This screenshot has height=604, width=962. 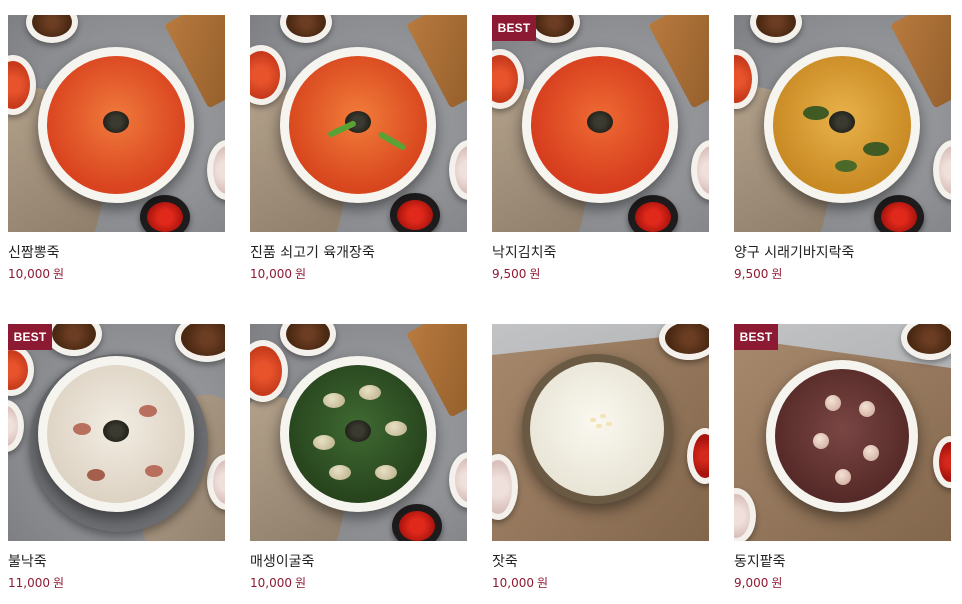 I want to click on product-price: 11,000 원, so click(x=116, y=583).